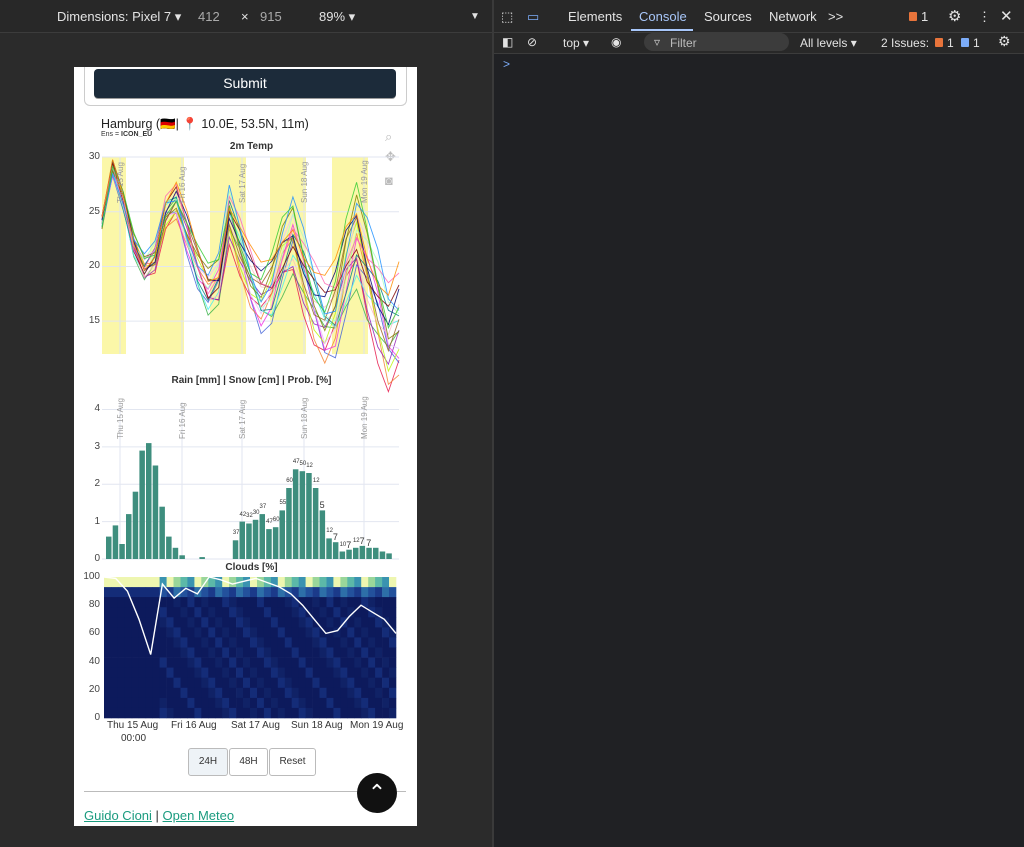 The image size is (1024, 847). I want to click on temp-chart, so click(250, 275).